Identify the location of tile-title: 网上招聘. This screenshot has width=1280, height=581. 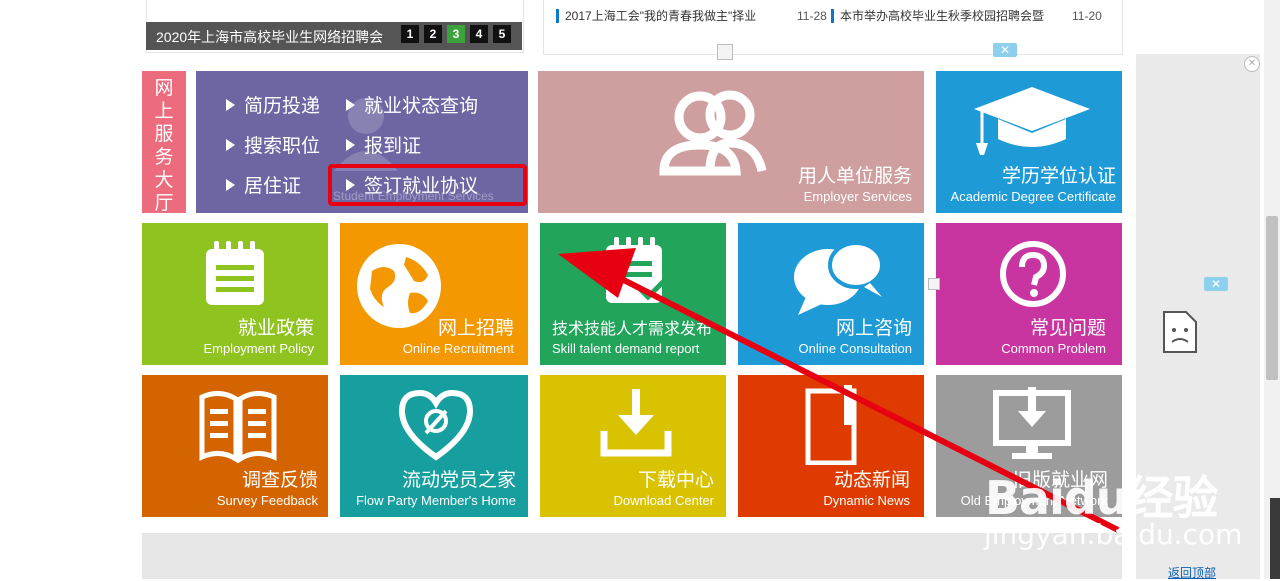
(475, 328).